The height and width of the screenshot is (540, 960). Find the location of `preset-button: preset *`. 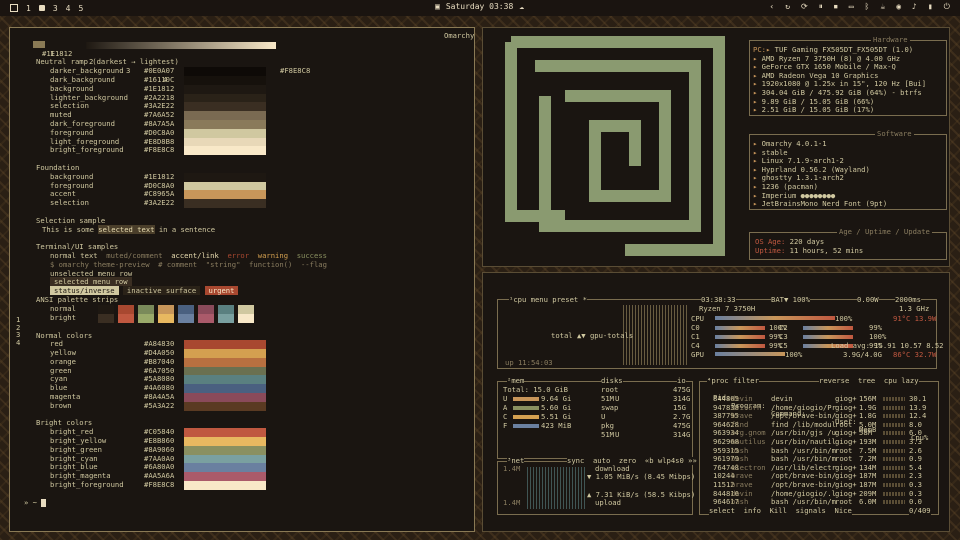

preset-button: preset * is located at coordinates (569, 299).